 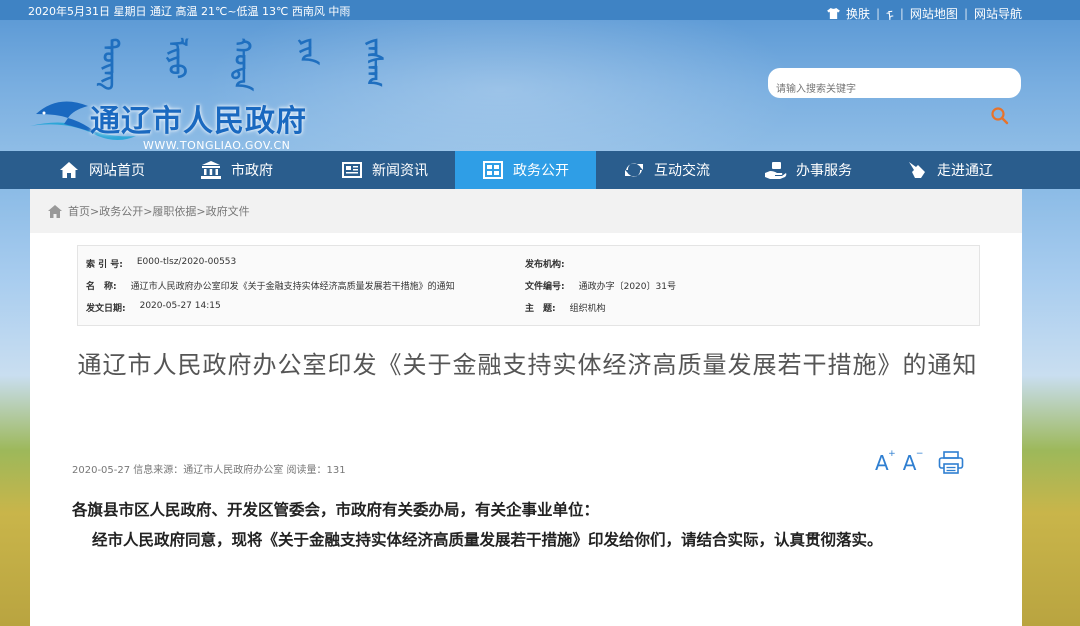 What do you see at coordinates (106, 309) in the screenshot?
I see `meta-key: 发文日期:` at bounding box center [106, 309].